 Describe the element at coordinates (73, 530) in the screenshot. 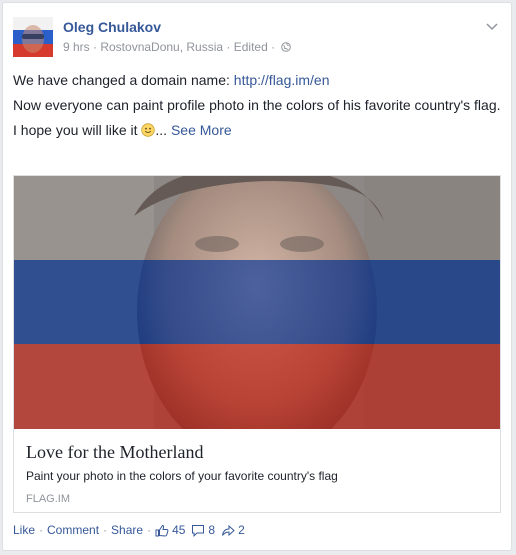

I see `comment-button: Comment` at that location.